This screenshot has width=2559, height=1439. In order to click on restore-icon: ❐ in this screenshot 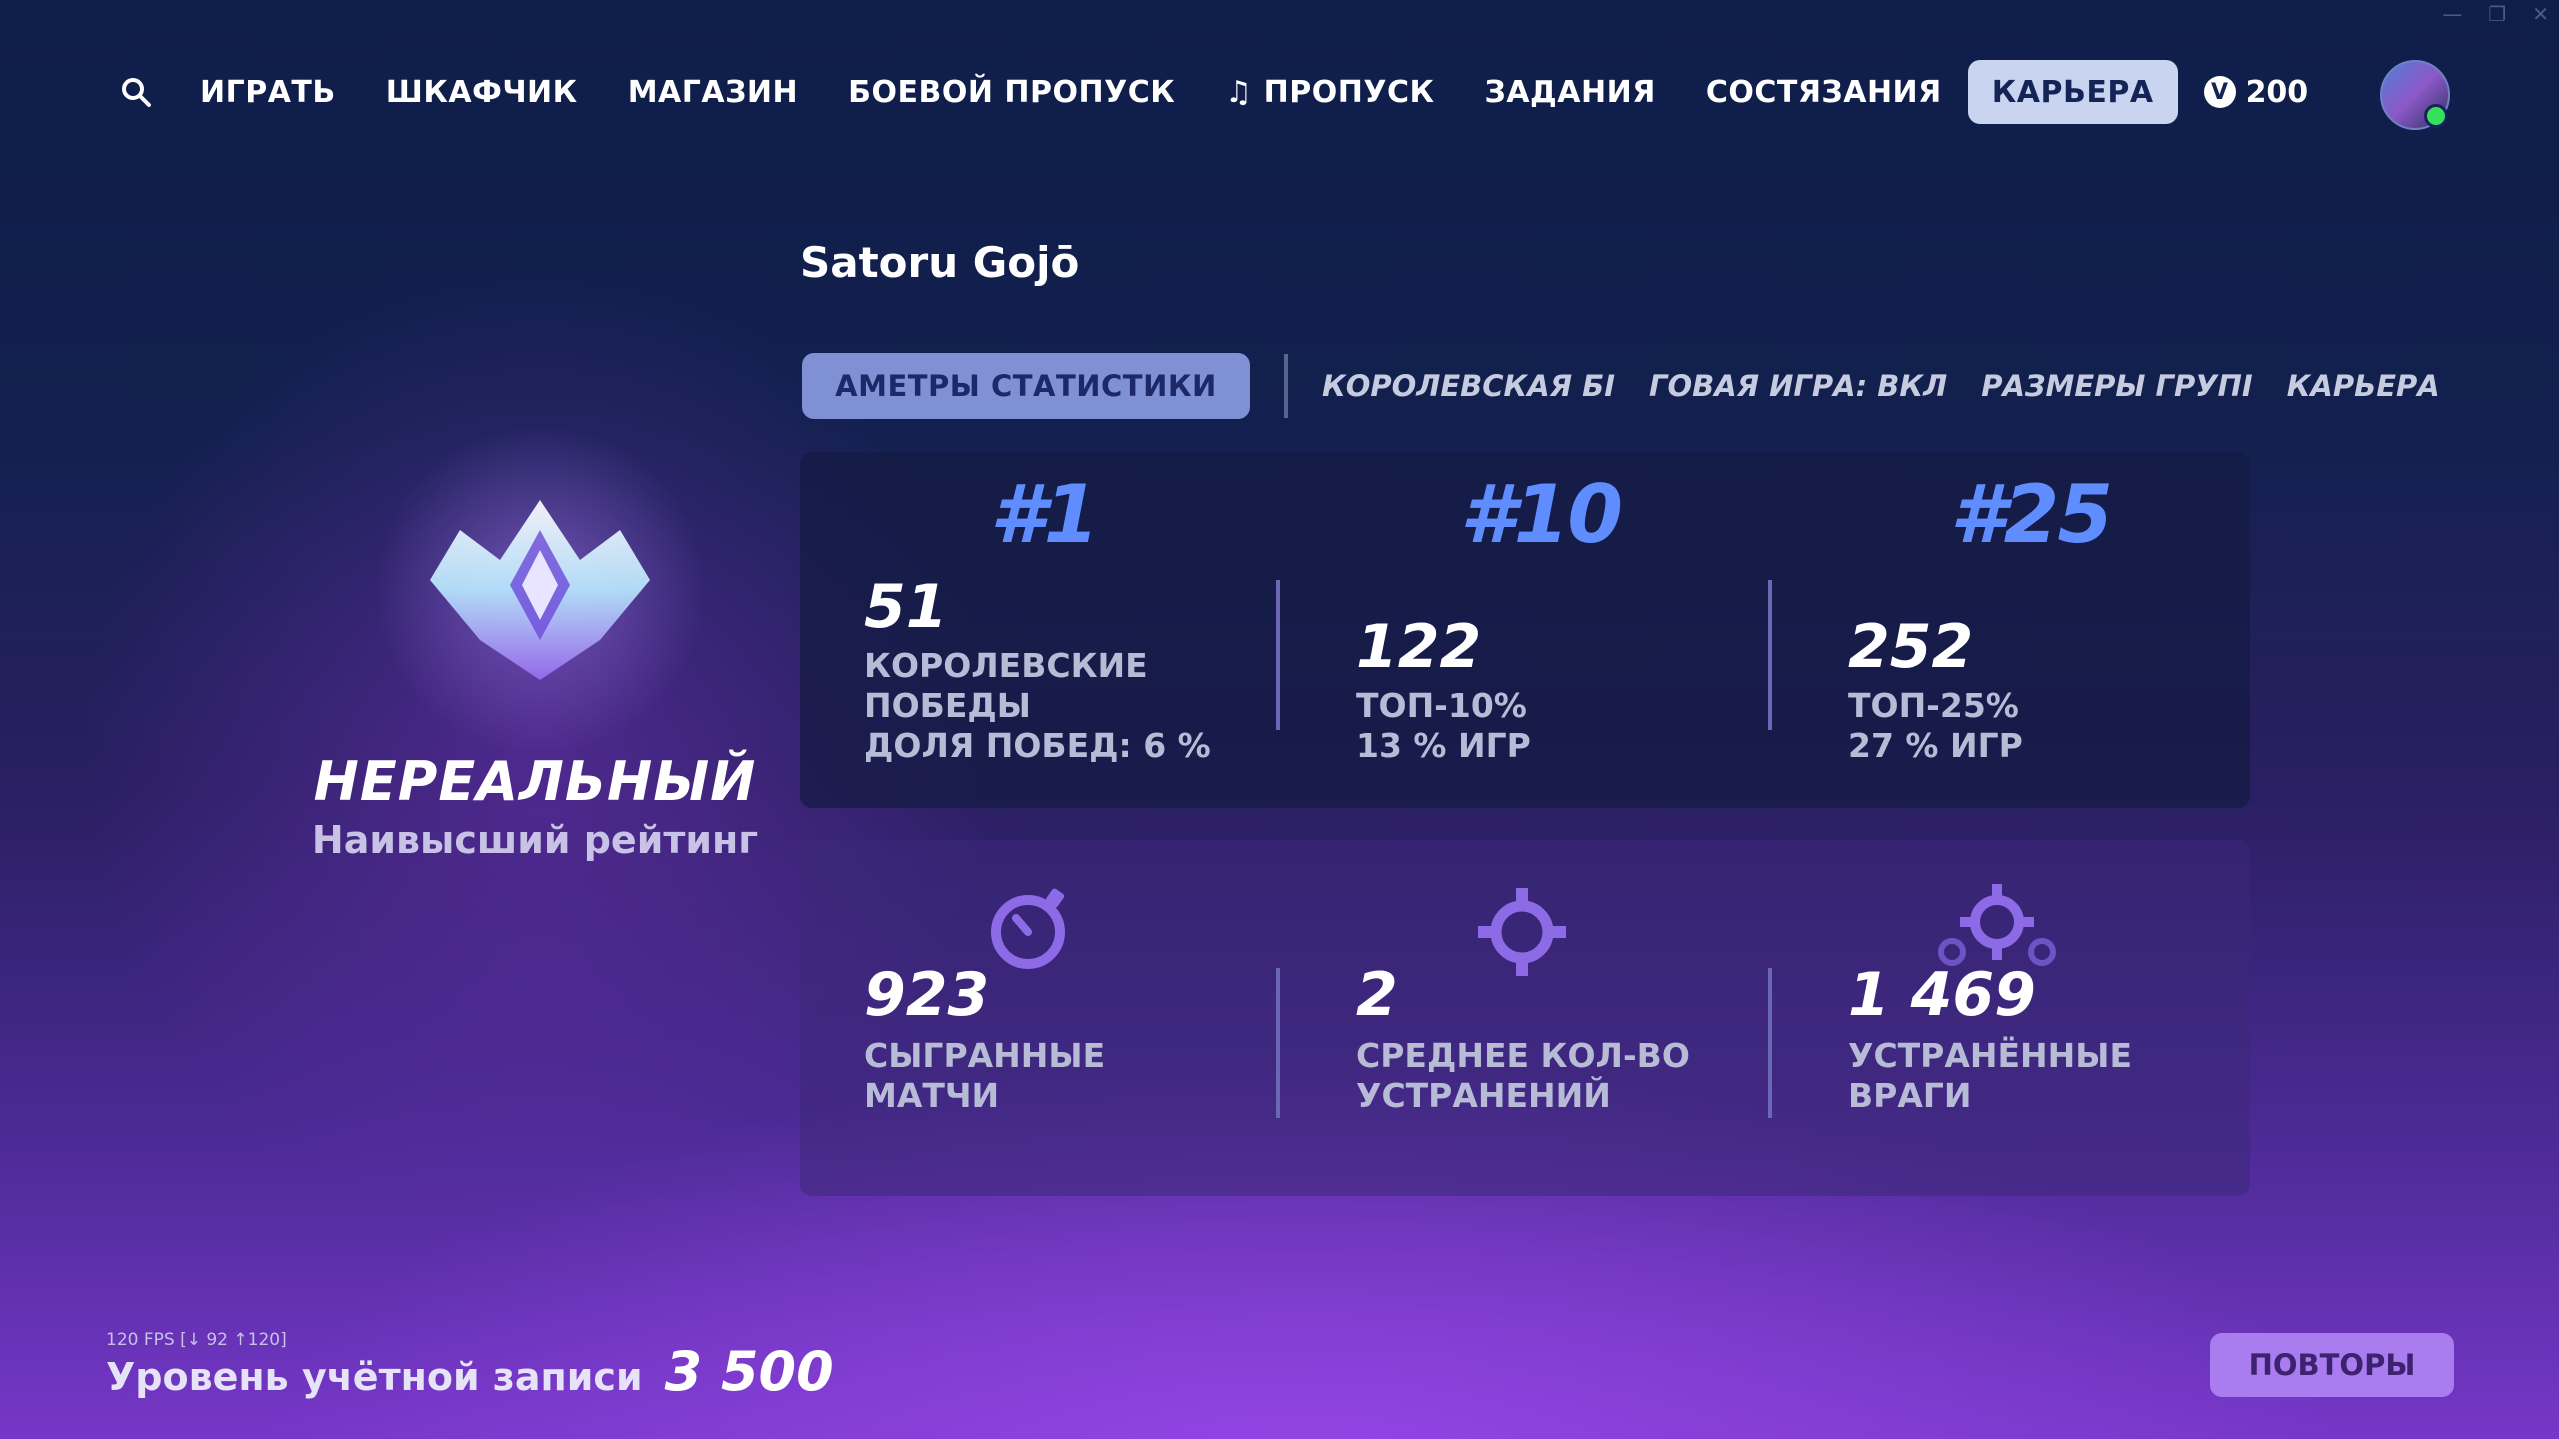, I will do `click(2497, 14)`.